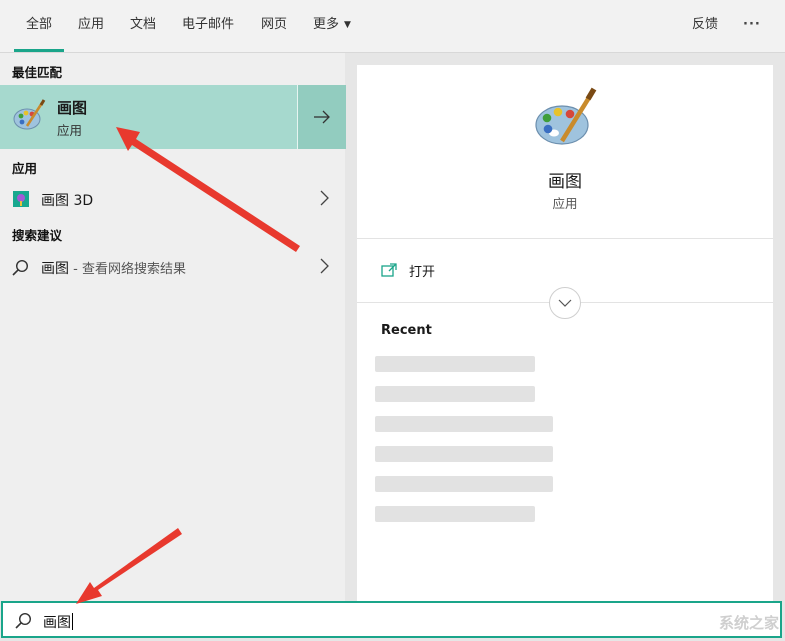  Describe the element at coordinates (565, 203) in the screenshot. I see `preview-subtitle: 应用` at that location.